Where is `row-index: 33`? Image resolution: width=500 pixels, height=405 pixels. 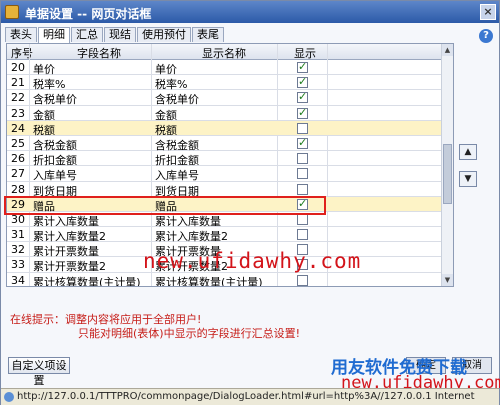
row-index: 33 is located at coordinates (18, 265).